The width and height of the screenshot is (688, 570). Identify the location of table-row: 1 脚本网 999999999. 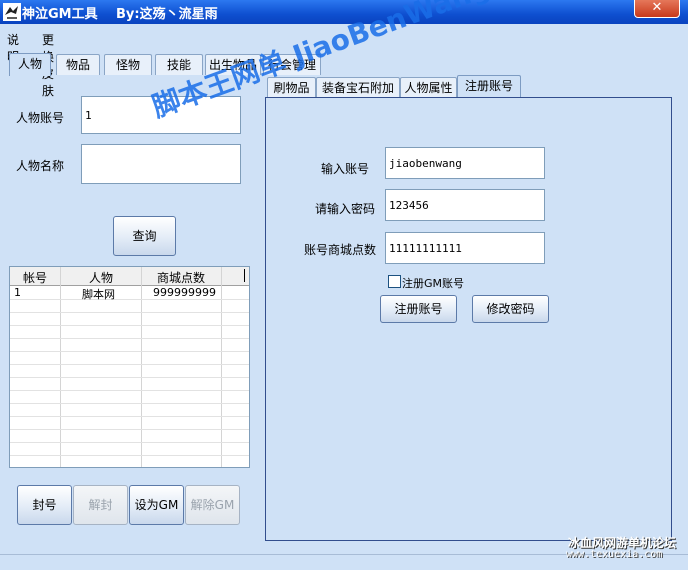
(129, 293).